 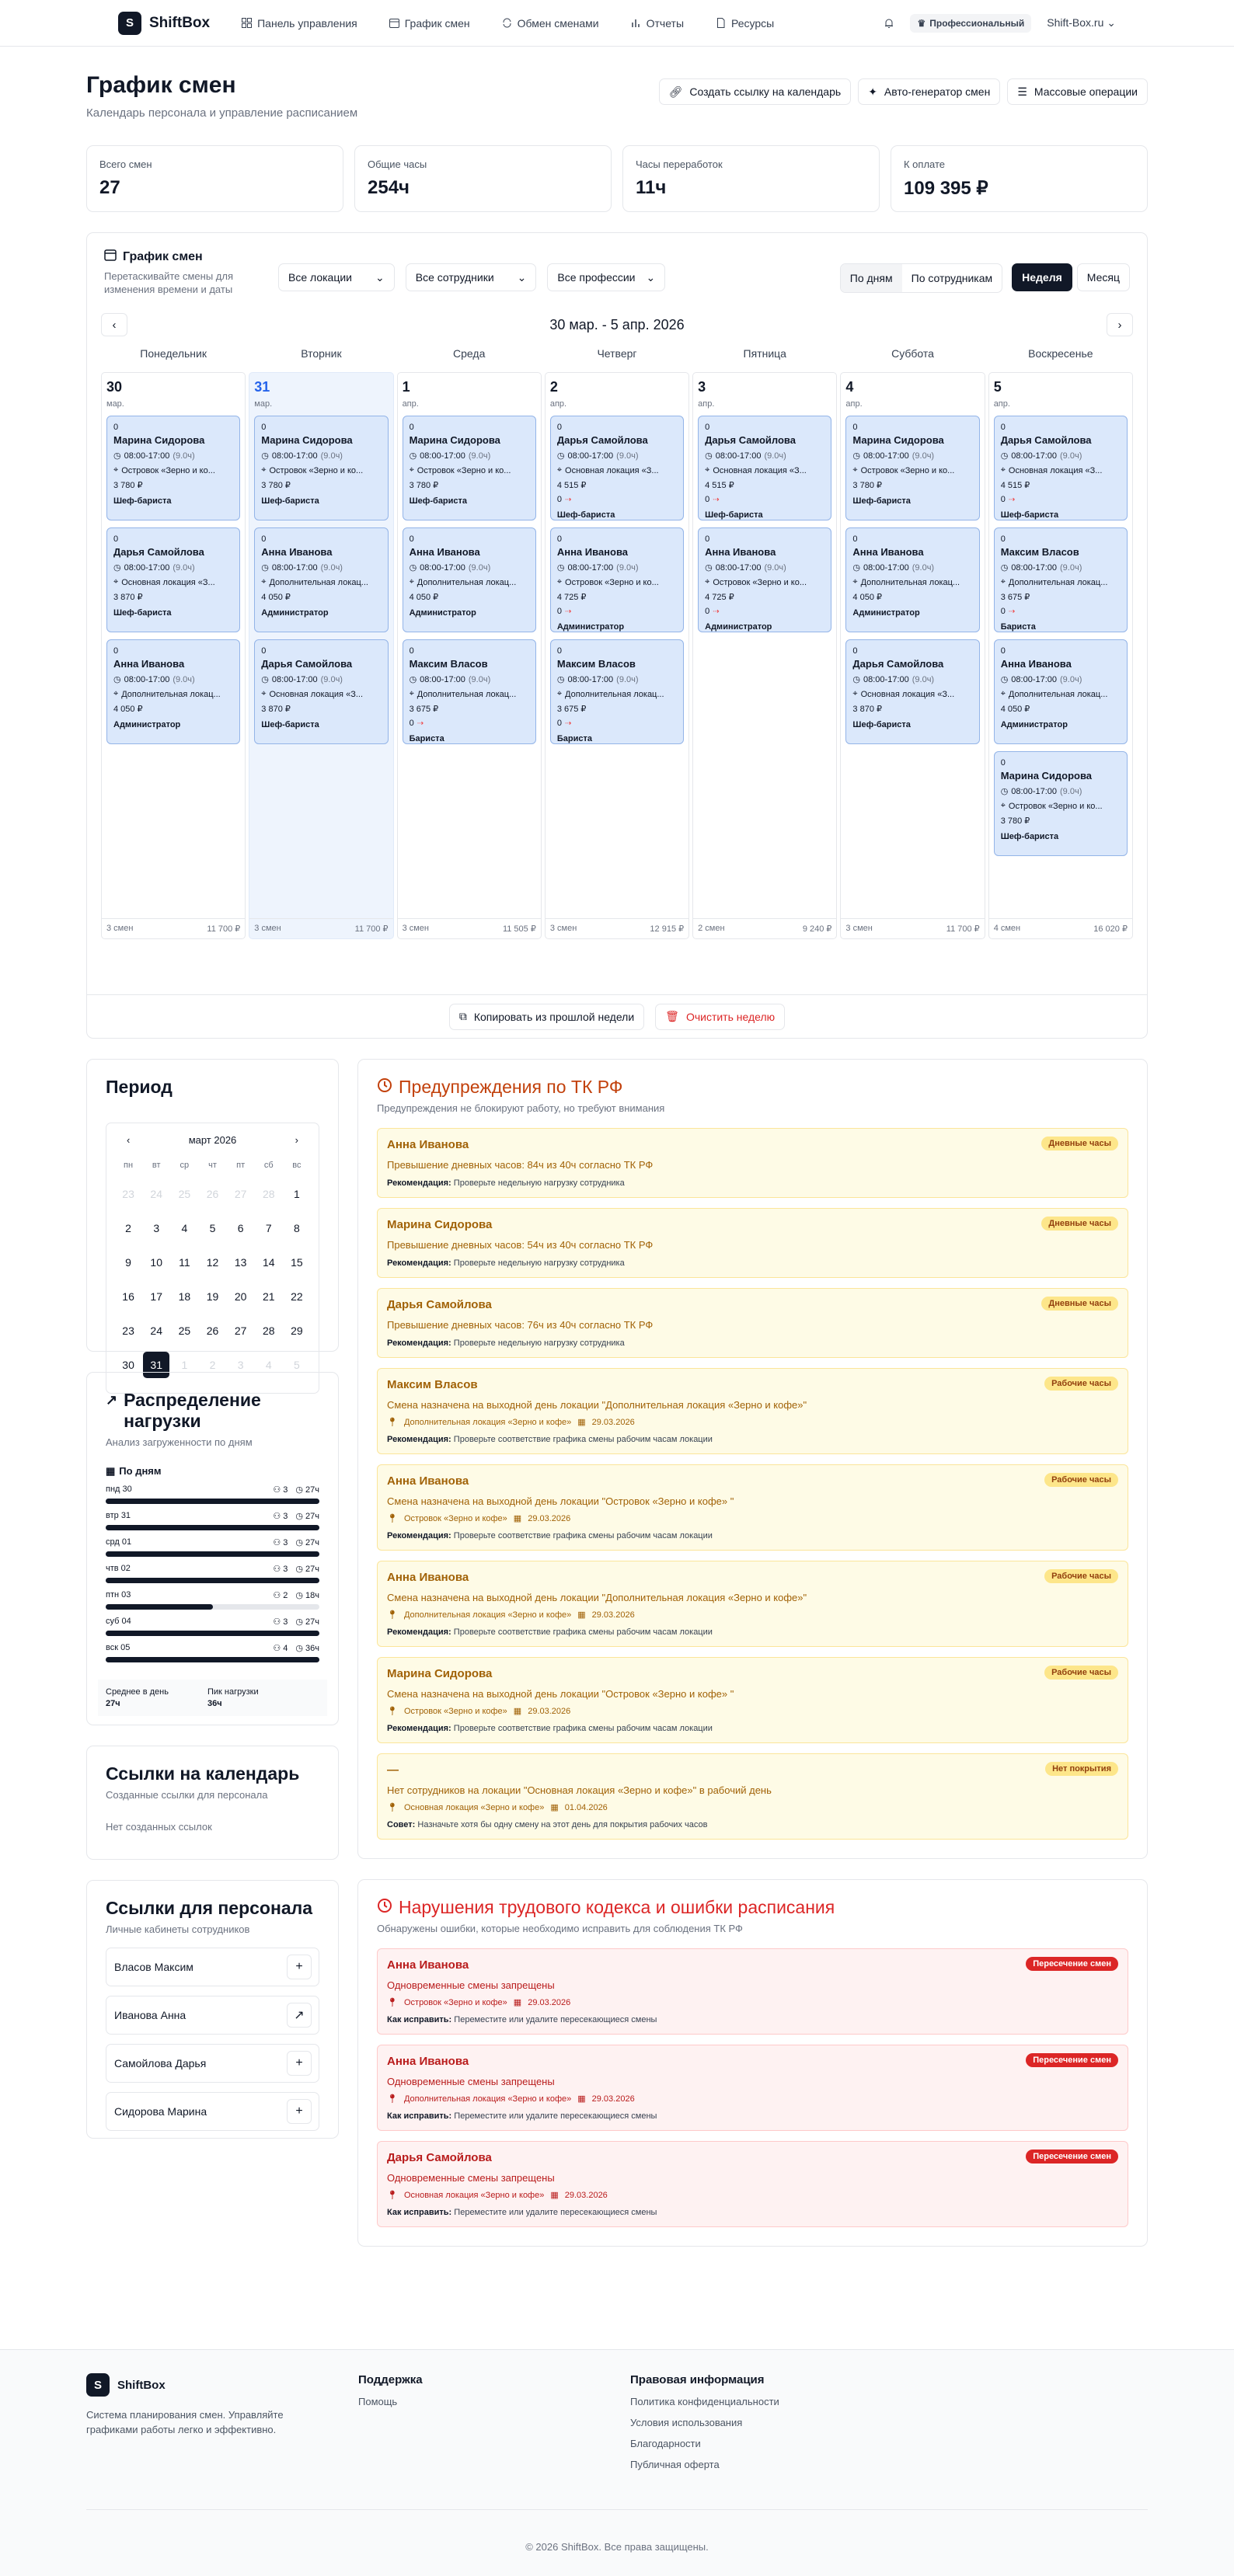 What do you see at coordinates (114, 324) in the screenshot?
I see `prev-week-button: ‹` at bounding box center [114, 324].